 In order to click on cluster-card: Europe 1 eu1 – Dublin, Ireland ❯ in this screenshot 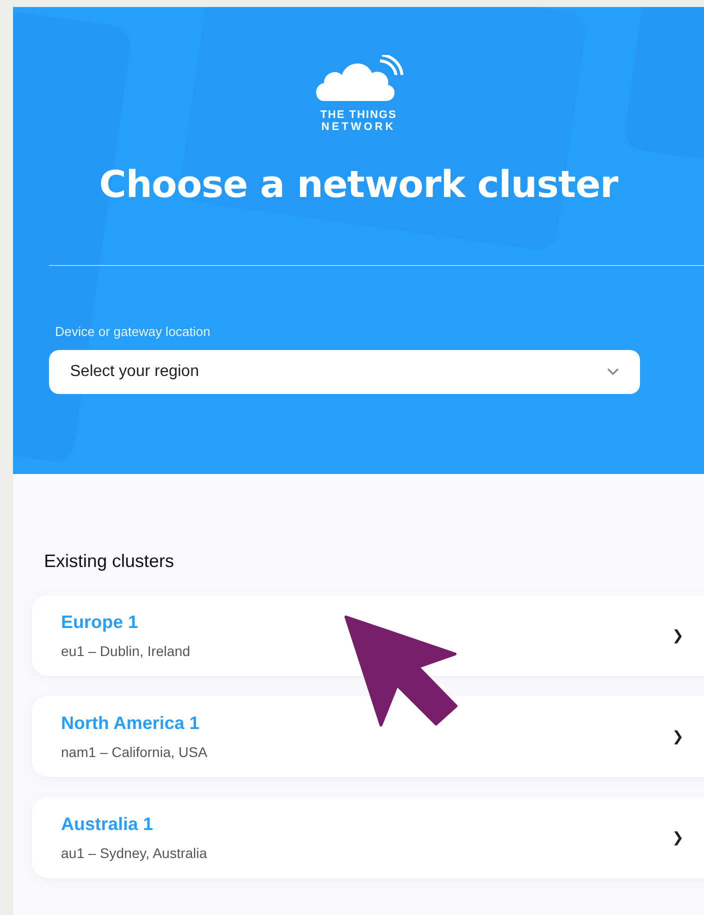, I will do `click(368, 635)`.